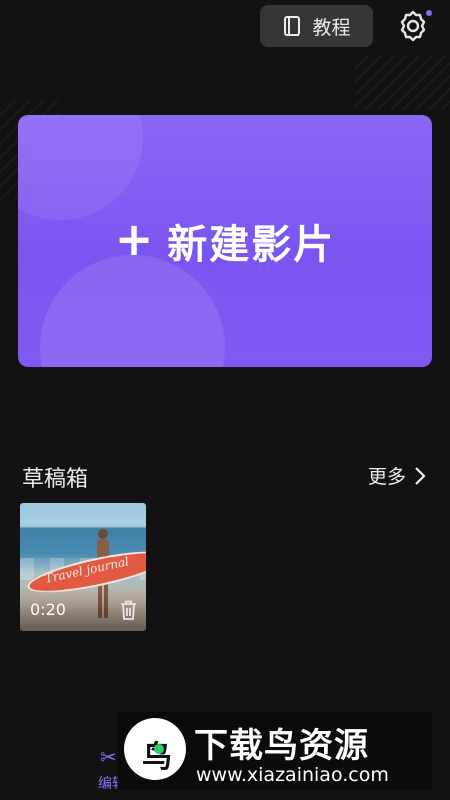 This screenshot has width=450, height=800. What do you see at coordinates (402, 82) in the screenshot?
I see `decorative-stripes` at bounding box center [402, 82].